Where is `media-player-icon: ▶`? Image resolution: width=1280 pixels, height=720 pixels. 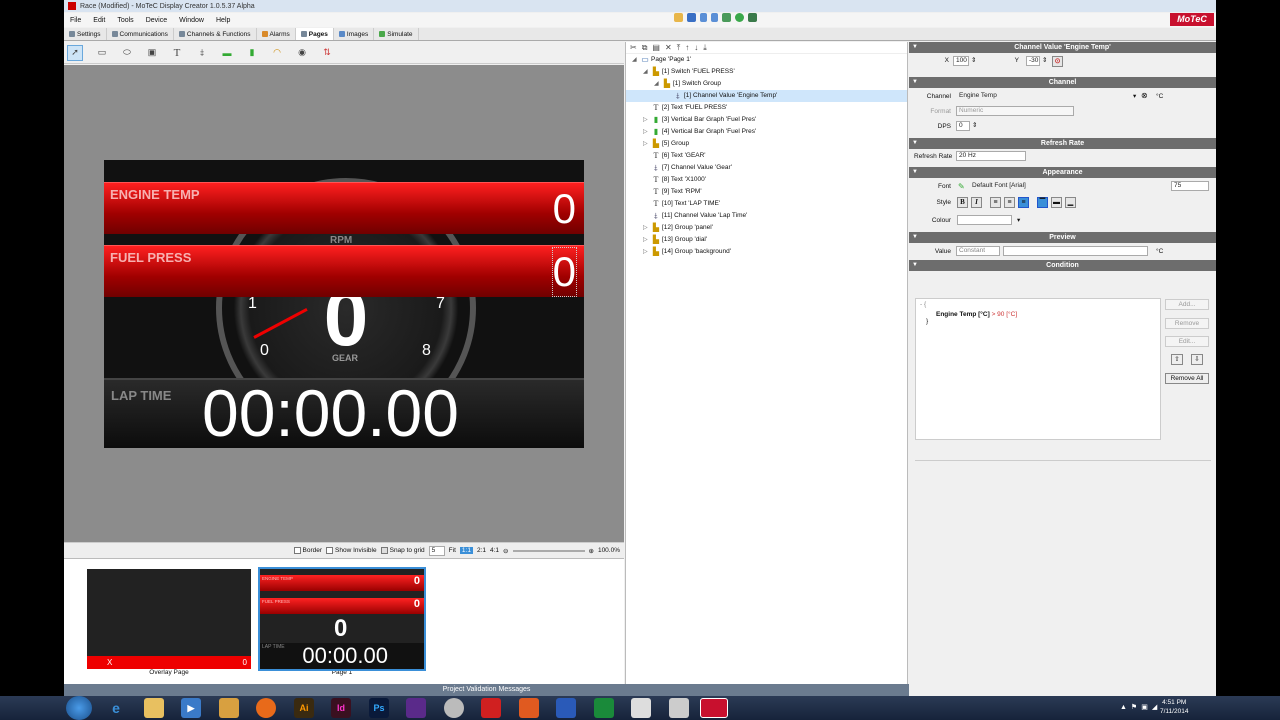 media-player-icon: ▶ is located at coordinates (191, 708).